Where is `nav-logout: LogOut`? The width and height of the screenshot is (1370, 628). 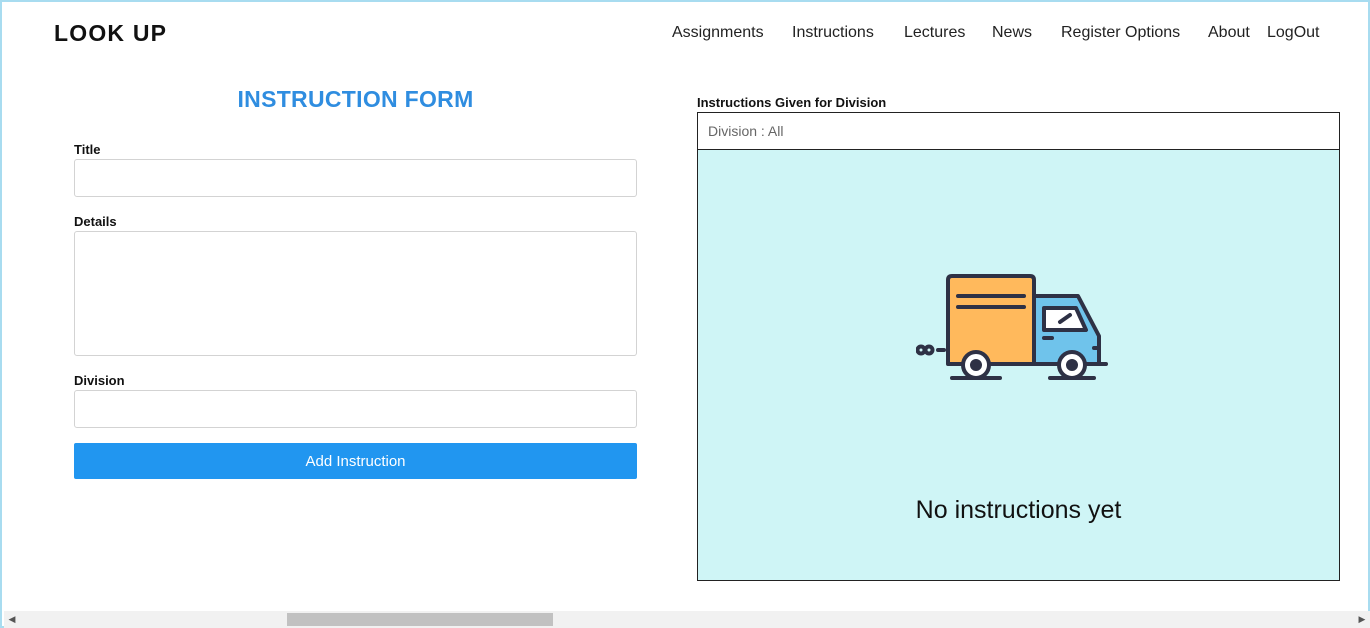 nav-logout: LogOut is located at coordinates (1293, 33).